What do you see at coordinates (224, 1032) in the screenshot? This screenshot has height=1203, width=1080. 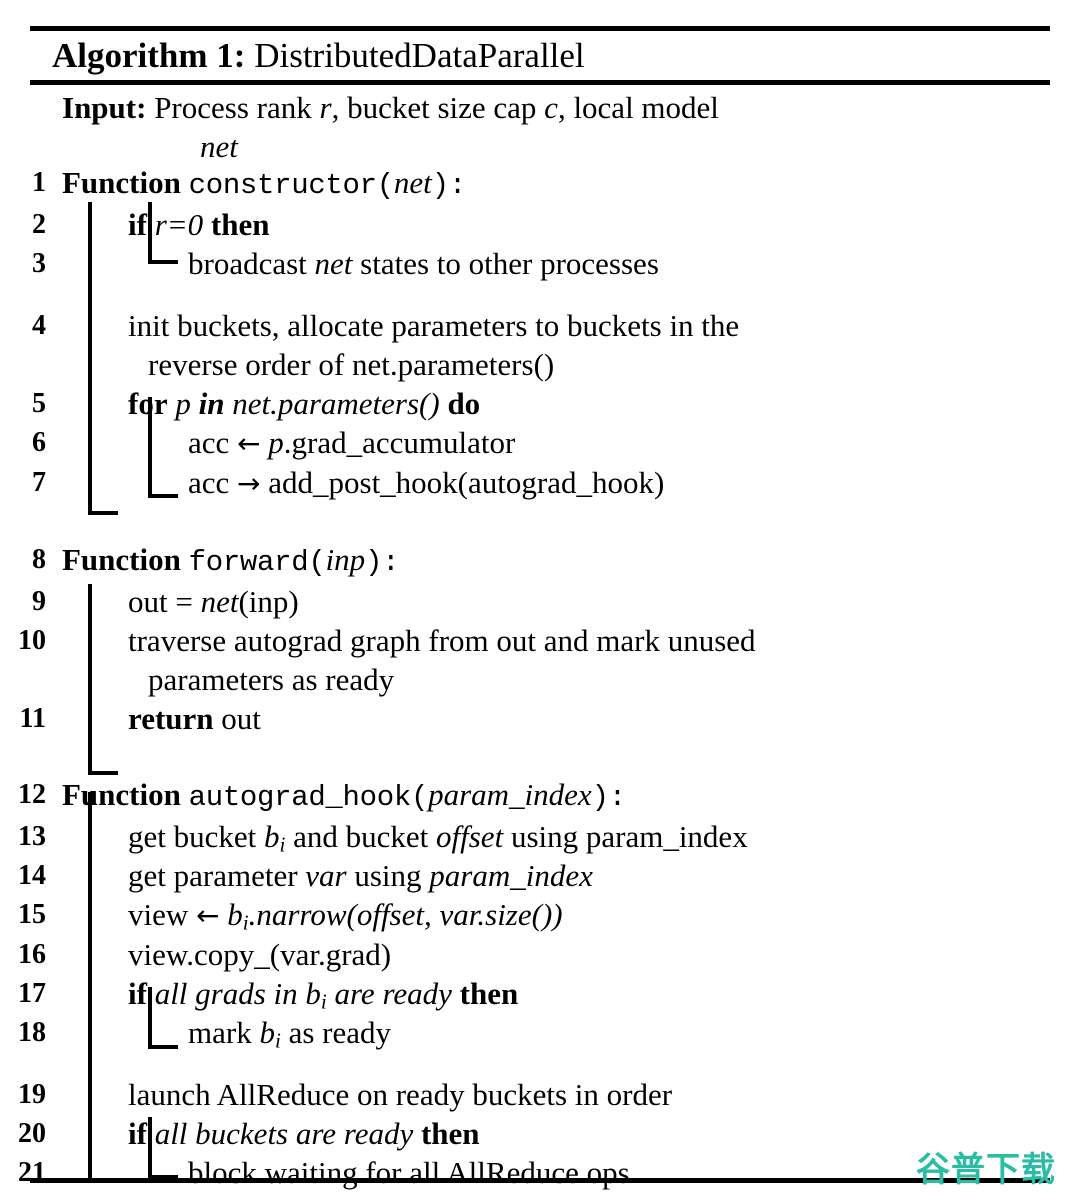 I see `text-a: mark` at bounding box center [224, 1032].